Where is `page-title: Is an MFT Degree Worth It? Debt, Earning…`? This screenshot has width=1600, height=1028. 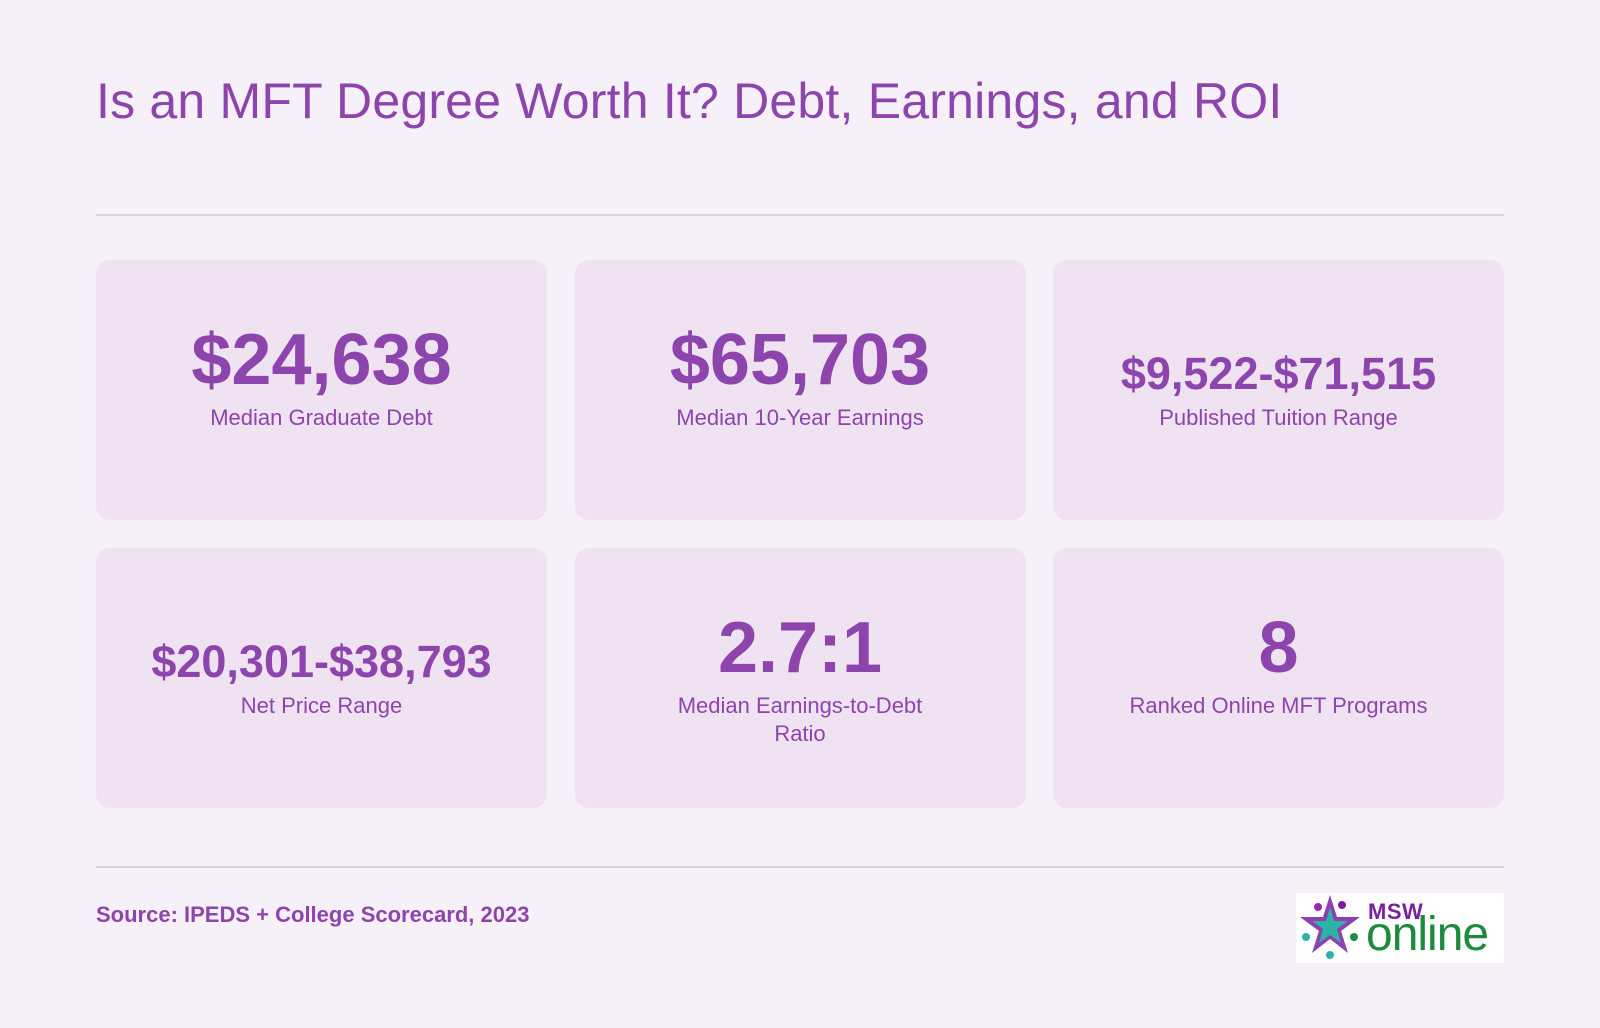
page-title: Is an MFT Degree Worth It? Debt, Earning… is located at coordinates (689, 101).